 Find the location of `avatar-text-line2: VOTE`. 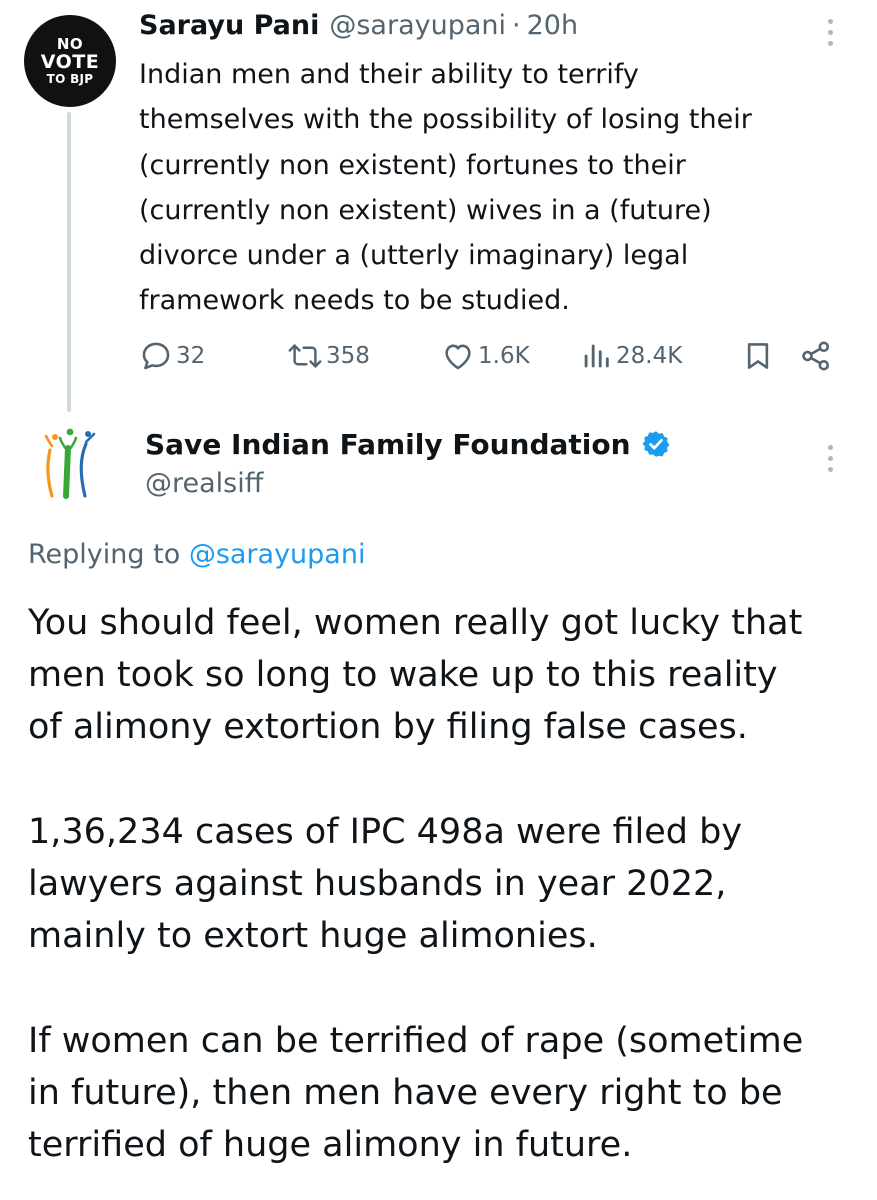

avatar-text-line2: VOTE is located at coordinates (70, 62).